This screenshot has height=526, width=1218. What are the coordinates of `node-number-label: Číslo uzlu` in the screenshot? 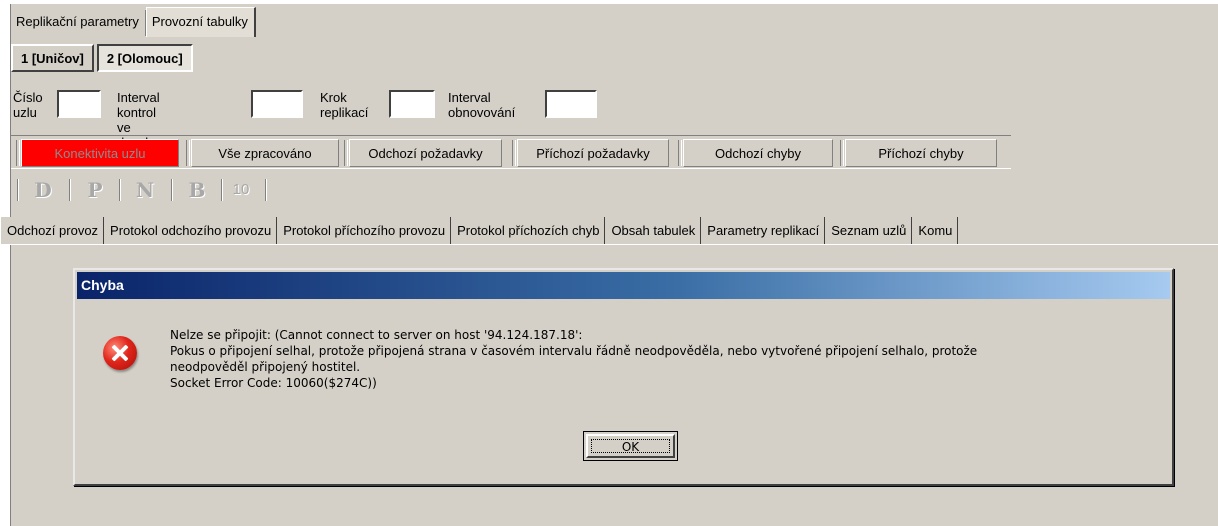 It's located at (28, 105).